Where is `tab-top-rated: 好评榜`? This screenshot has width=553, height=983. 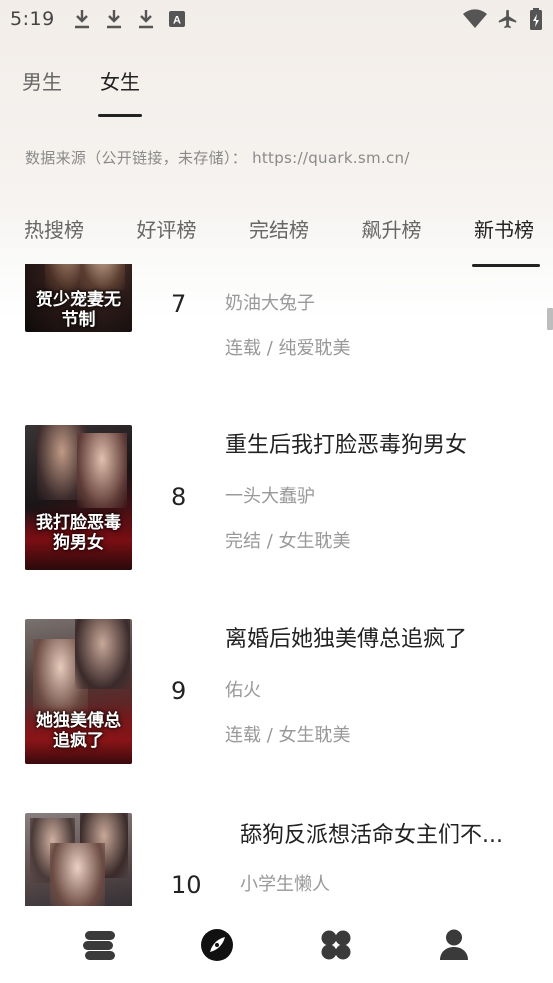 tab-top-rated: 好评榜 is located at coordinates (167, 240).